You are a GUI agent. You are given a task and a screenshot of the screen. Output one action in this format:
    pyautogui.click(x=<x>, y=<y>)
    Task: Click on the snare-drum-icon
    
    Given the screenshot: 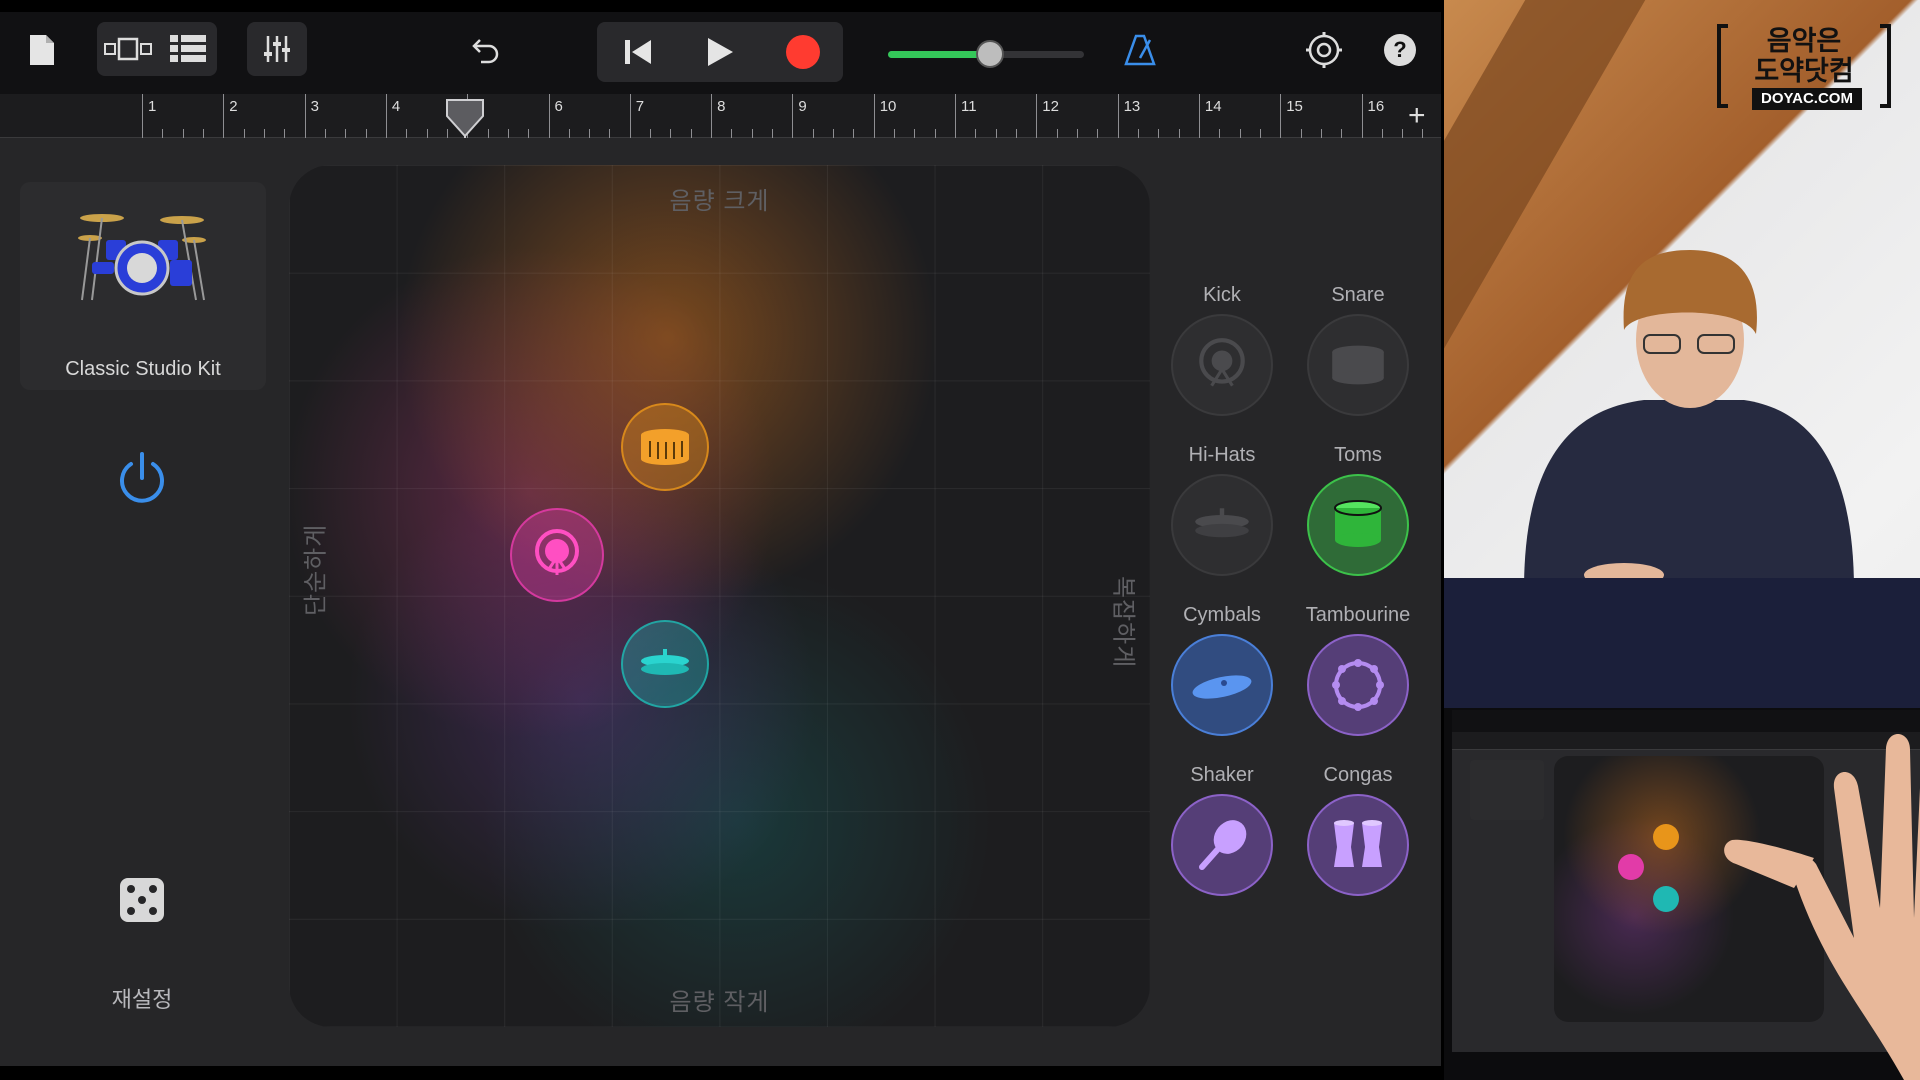 What is the action you would take?
    pyautogui.click(x=665, y=447)
    